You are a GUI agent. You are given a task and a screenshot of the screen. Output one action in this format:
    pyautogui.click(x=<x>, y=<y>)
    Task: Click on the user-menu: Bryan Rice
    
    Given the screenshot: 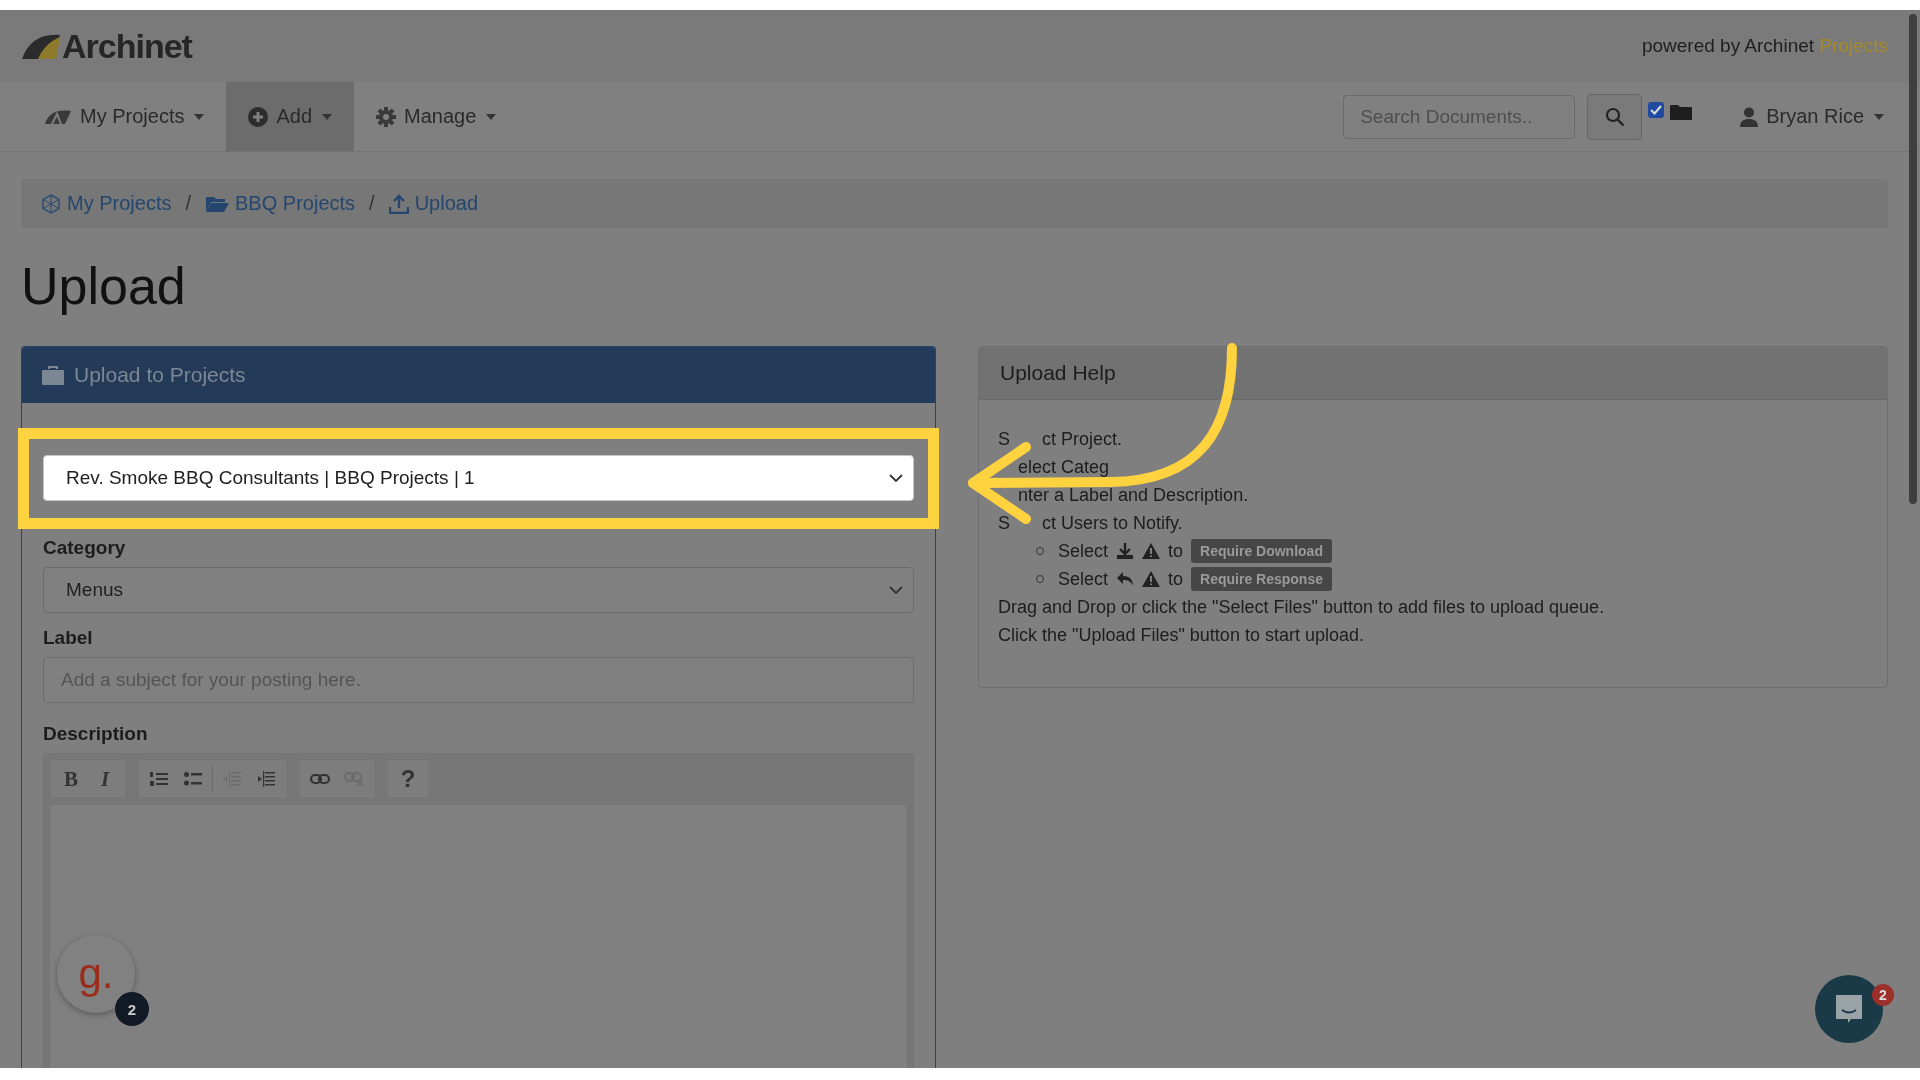 What is the action you would take?
    pyautogui.click(x=1812, y=116)
    